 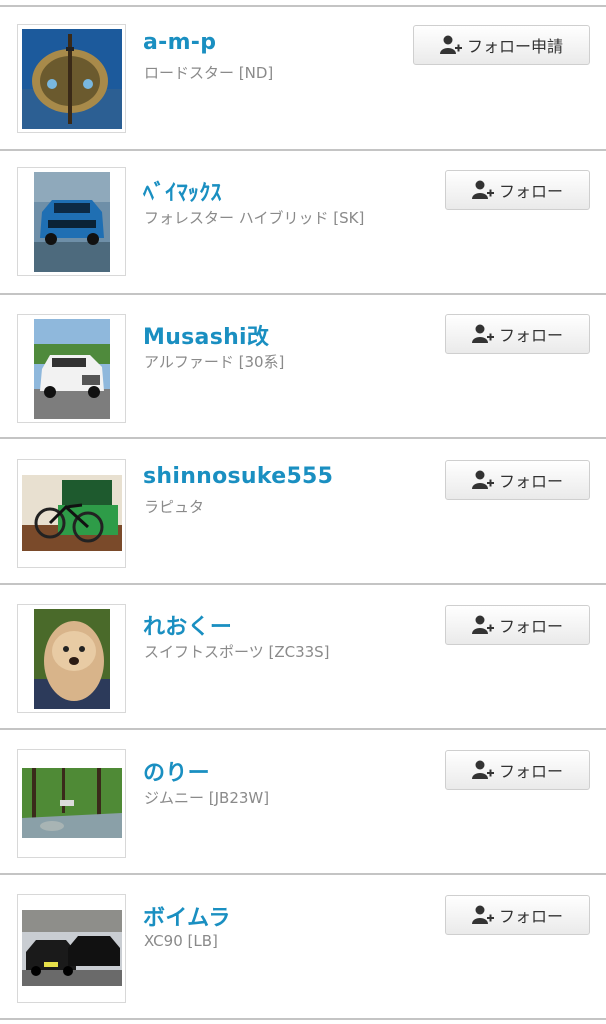 I want to click on list-item: れおくー スイフトスポーツ [ZC33S] フォロー, so click(x=303, y=658).